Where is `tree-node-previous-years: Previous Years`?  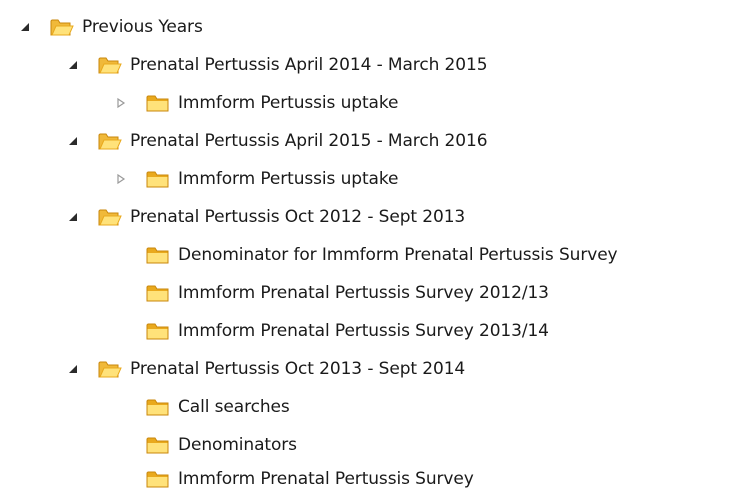
tree-node-previous-years: Previous Years is located at coordinates (110, 27).